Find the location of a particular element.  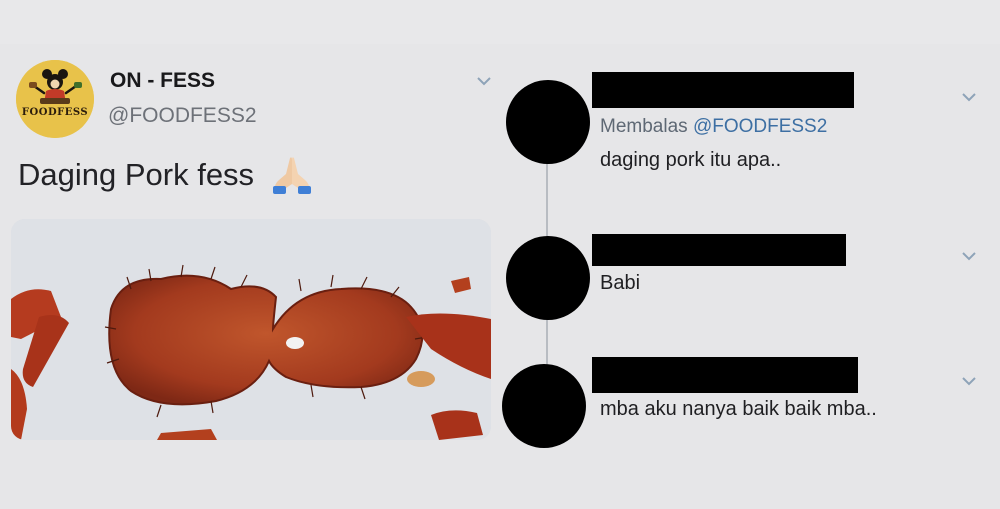

tweet-menu-chevron-down-icon is located at coordinates (484, 81).